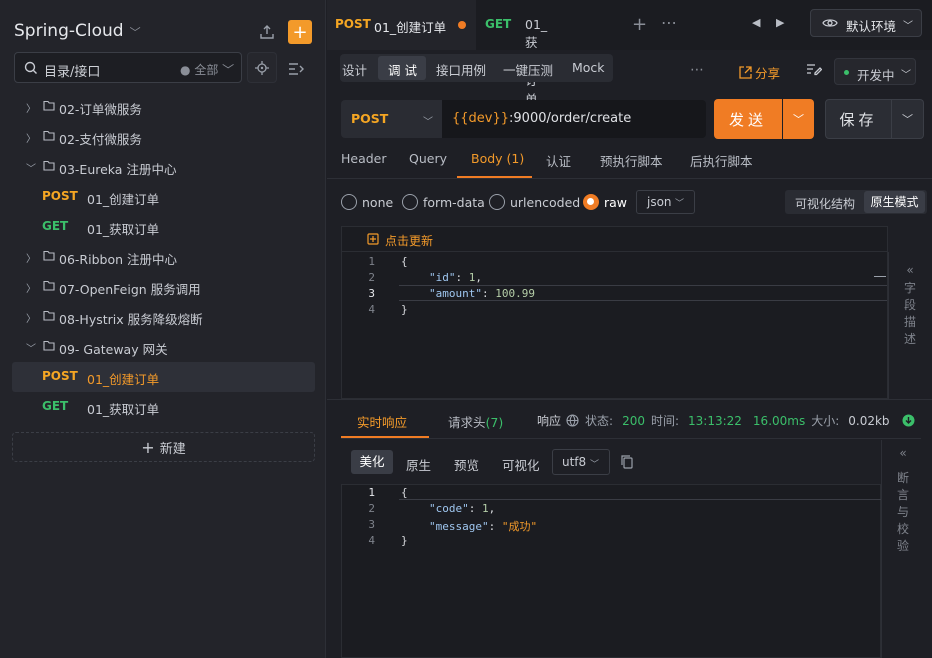 This screenshot has width=932, height=658. What do you see at coordinates (721, 160) in the screenshot?
I see `tab-post-script: 后执行脚本` at bounding box center [721, 160].